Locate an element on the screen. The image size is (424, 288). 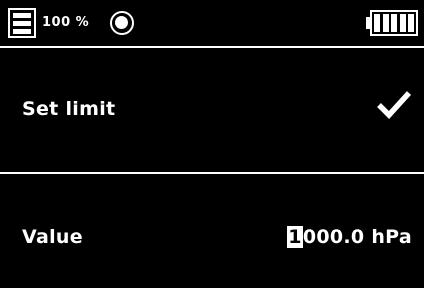
value-field: 1000.0 hPa is located at coordinates (349, 237).